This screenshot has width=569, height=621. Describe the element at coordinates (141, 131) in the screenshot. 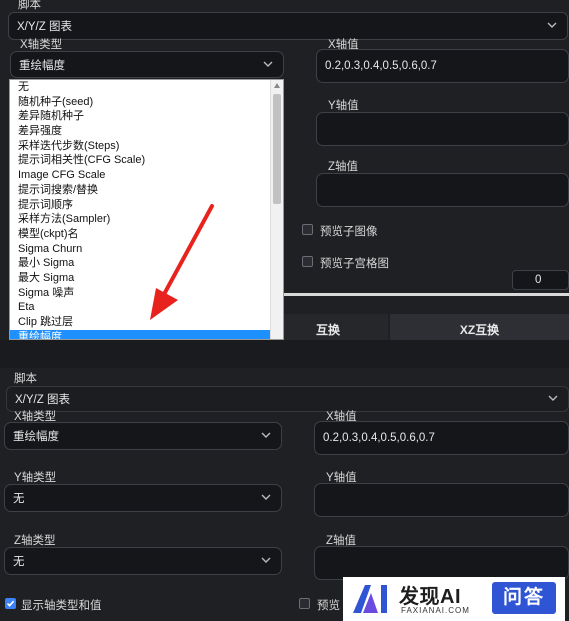

I see `dropdown-option: 差异强度` at that location.